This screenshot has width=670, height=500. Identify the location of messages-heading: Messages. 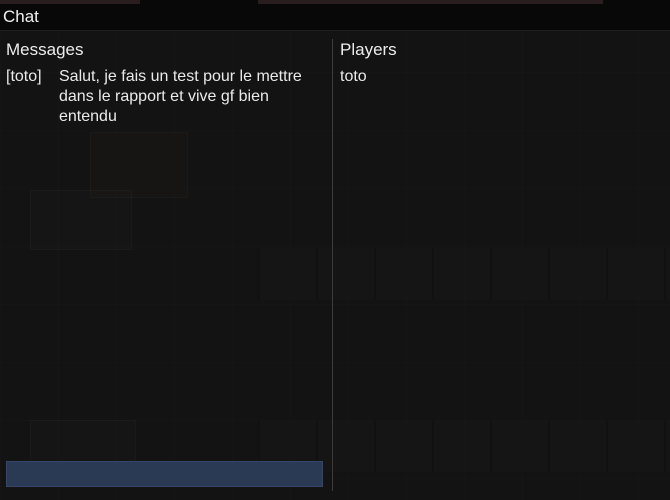
(45, 49).